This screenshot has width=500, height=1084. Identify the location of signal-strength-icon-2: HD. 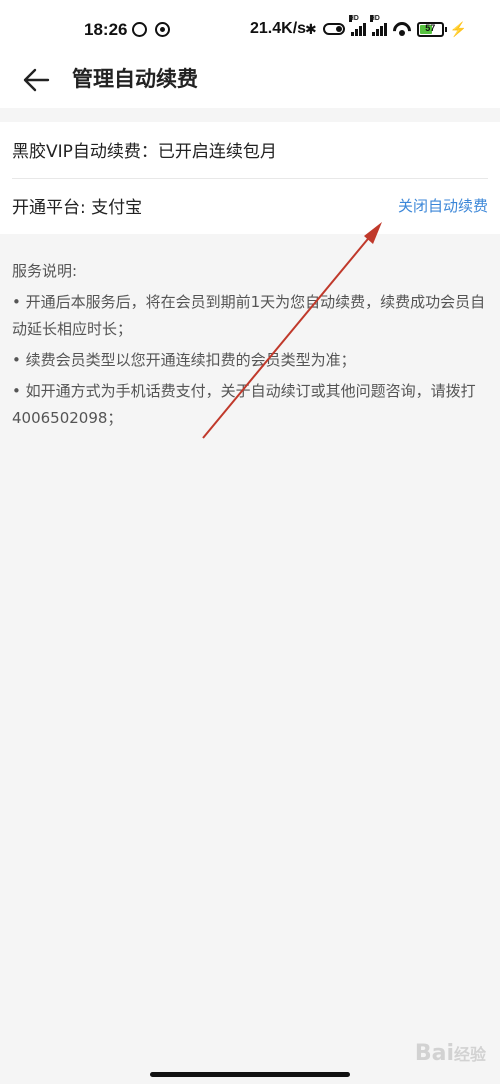
(378, 25).